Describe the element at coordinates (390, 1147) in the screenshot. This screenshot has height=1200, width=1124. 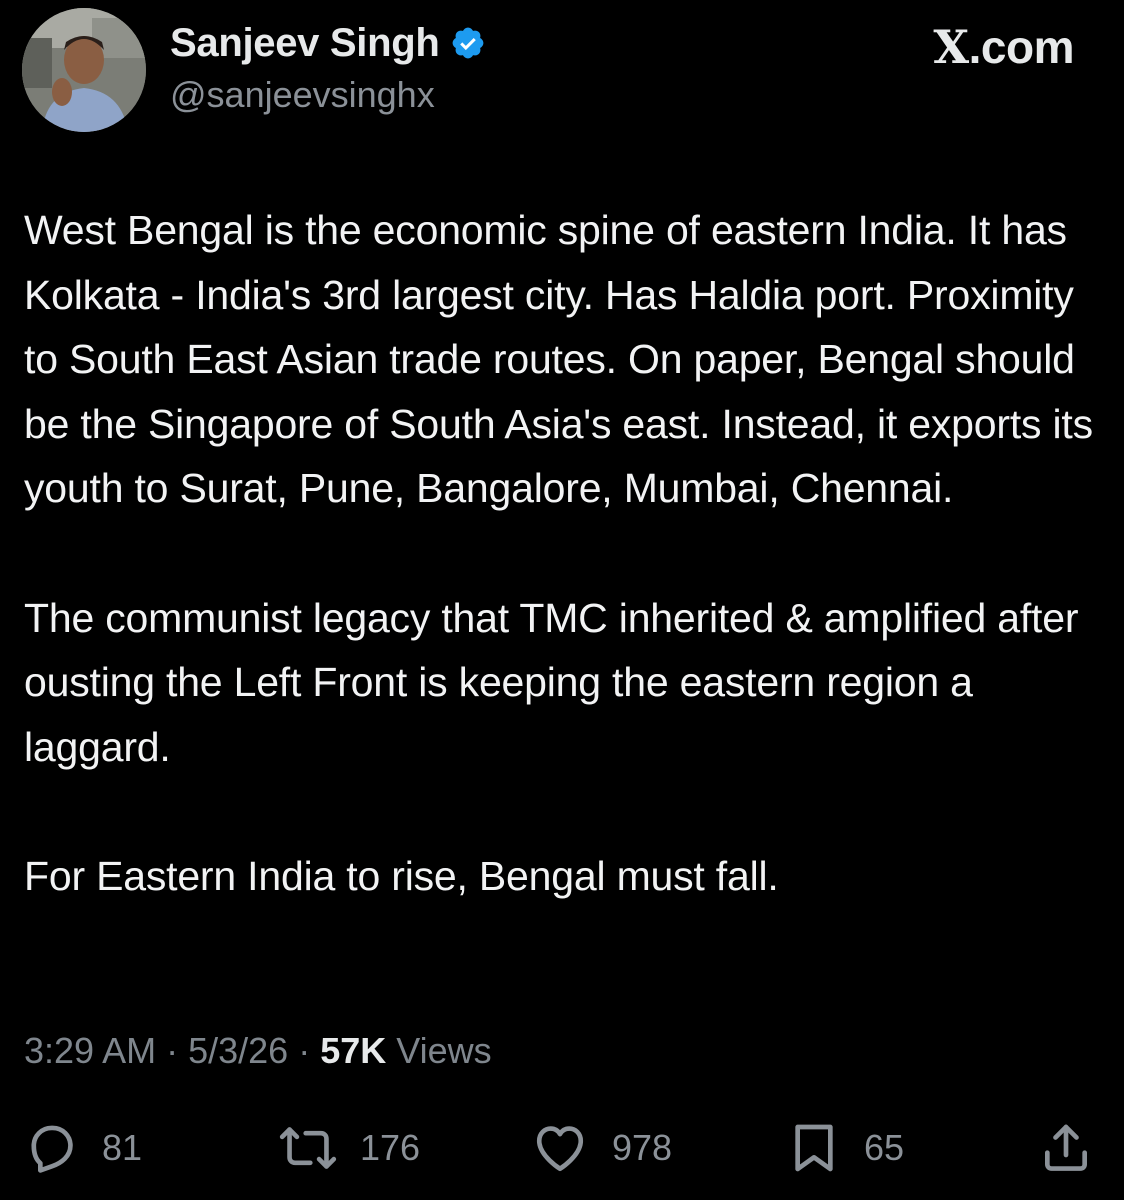
I see `repost-count: 176` at that location.